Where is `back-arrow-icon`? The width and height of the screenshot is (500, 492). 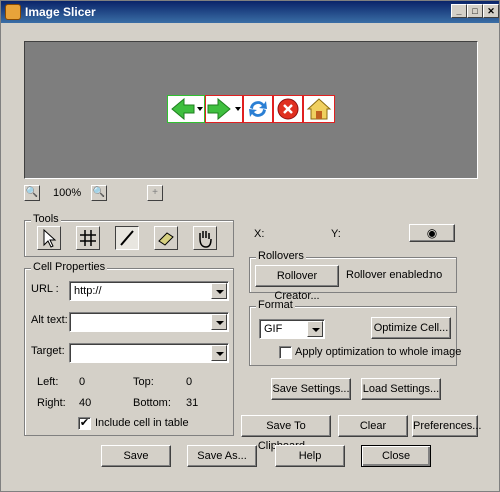 back-arrow-icon is located at coordinates (187, 109).